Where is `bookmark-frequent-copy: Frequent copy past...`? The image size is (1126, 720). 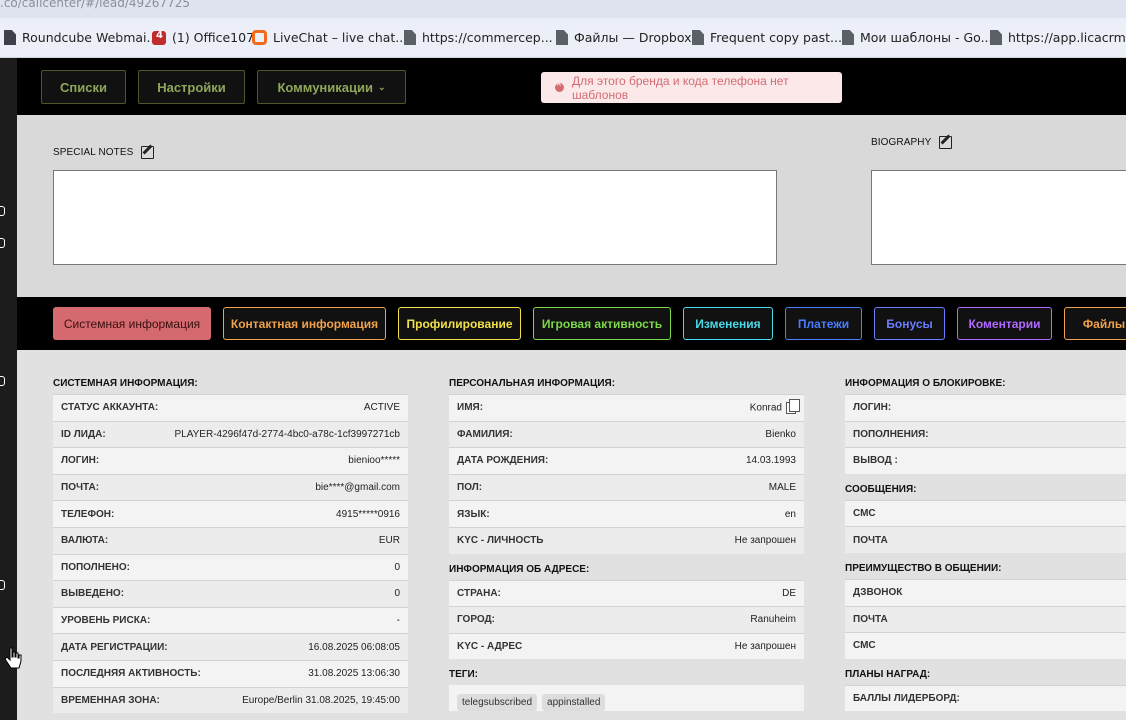 bookmark-frequent-copy: Frequent copy past... is located at coordinates (767, 37).